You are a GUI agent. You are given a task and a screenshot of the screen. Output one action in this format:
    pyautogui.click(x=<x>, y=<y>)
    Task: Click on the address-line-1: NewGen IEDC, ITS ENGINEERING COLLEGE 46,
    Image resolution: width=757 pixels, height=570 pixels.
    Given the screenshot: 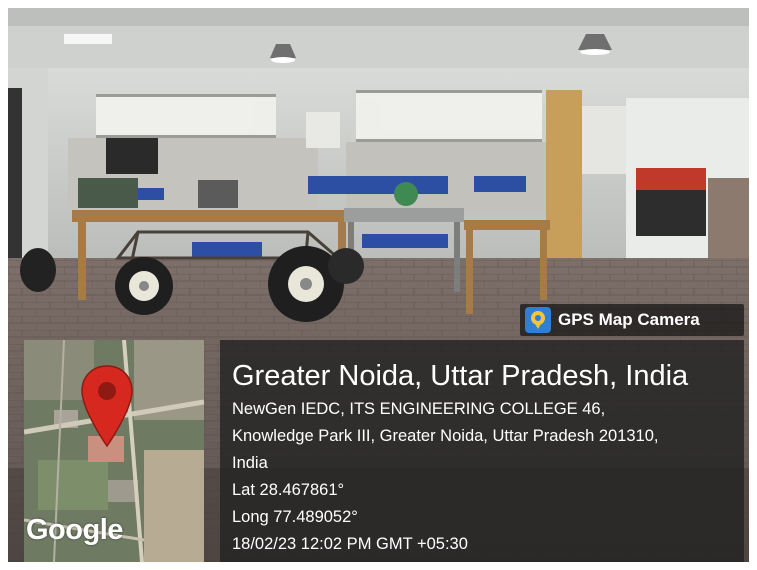 What is the action you would take?
    pyautogui.click(x=419, y=409)
    